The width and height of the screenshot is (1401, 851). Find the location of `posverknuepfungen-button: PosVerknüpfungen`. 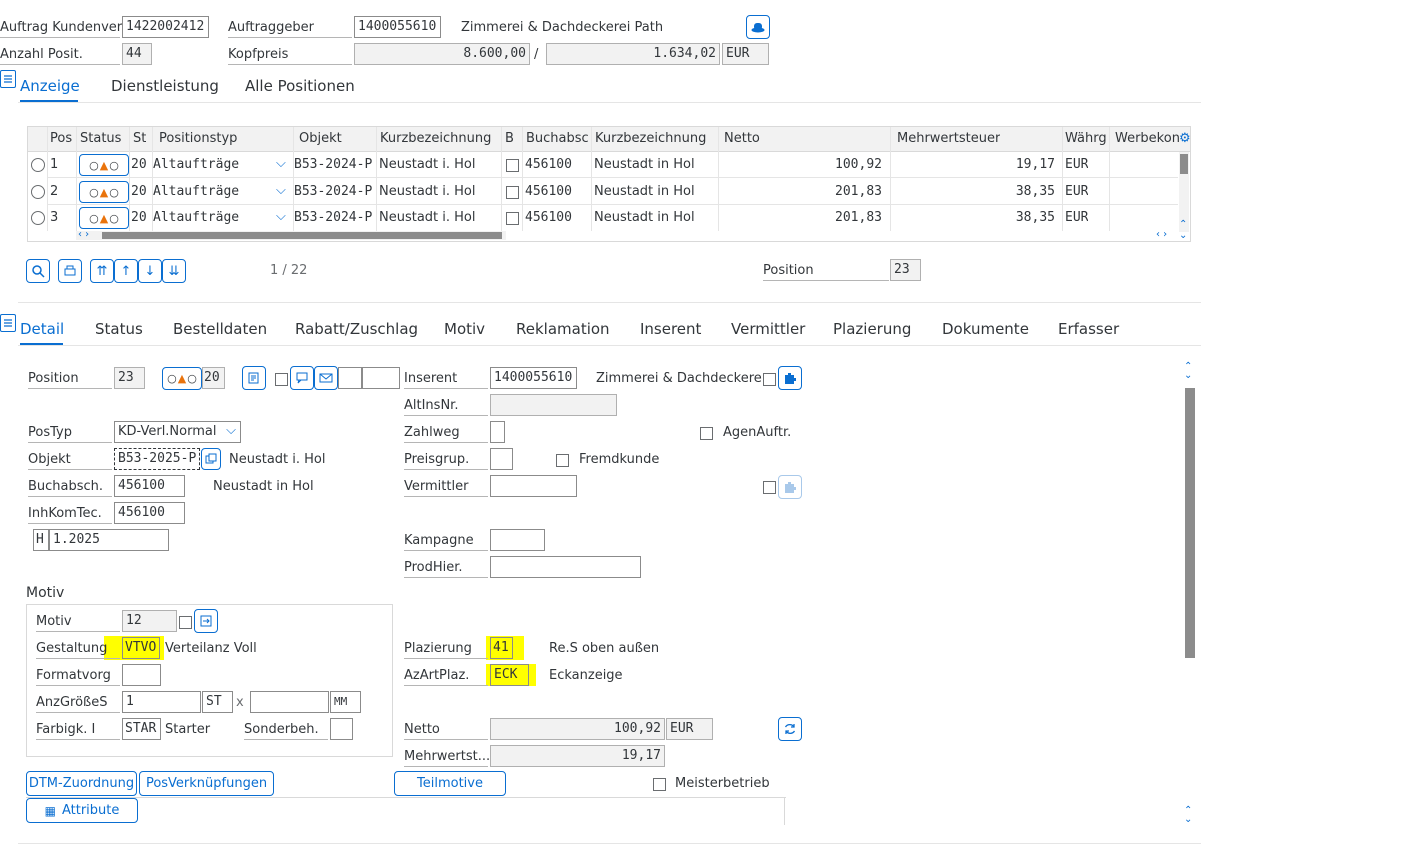

posverknuepfungen-button: PosVerknüpfungen is located at coordinates (206, 783).